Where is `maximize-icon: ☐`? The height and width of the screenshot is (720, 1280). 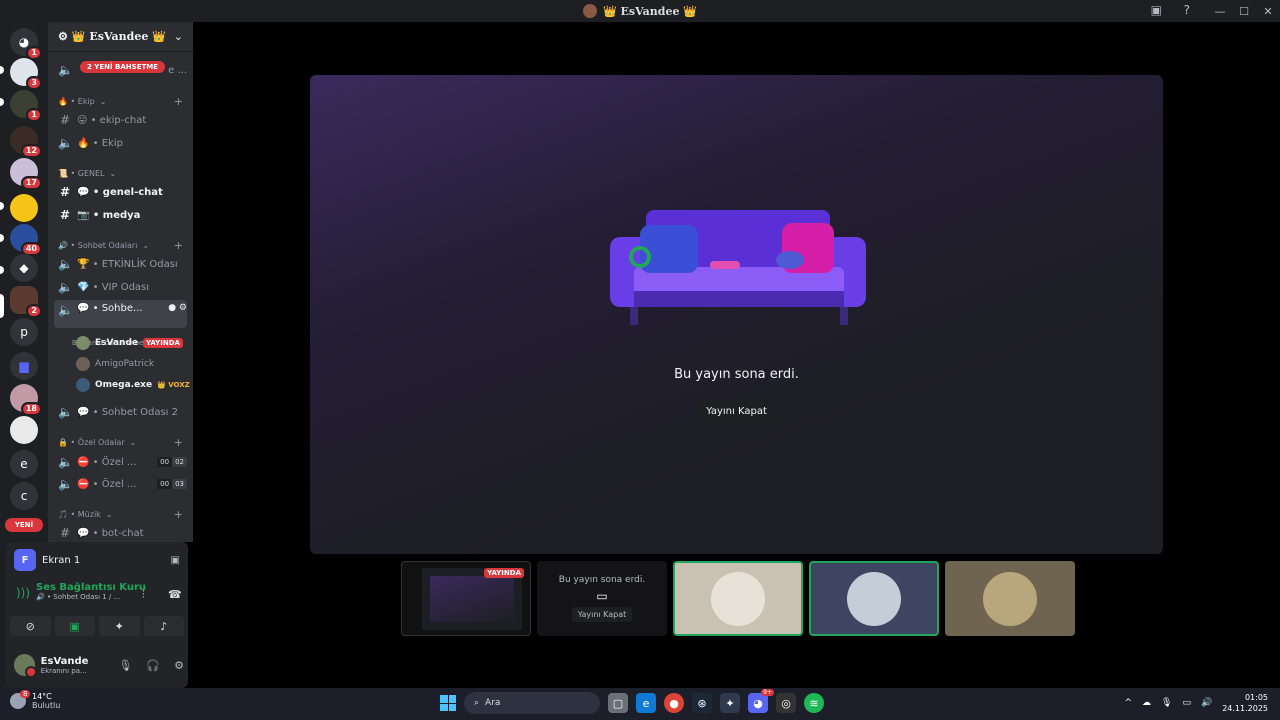 maximize-icon: ☐ is located at coordinates (1244, 11).